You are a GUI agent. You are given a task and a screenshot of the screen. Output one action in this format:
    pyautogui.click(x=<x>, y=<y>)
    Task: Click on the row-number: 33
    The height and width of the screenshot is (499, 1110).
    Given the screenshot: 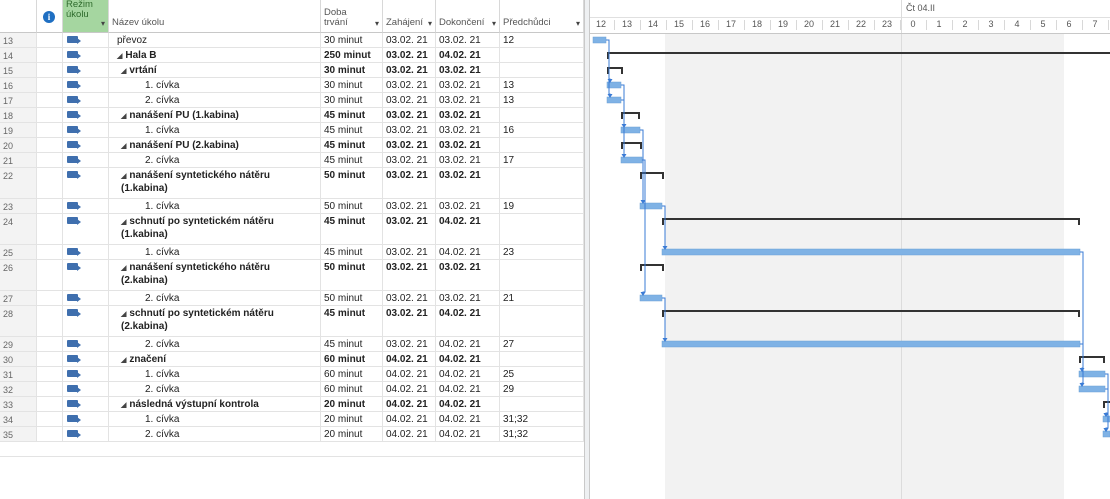 What is the action you would take?
    pyautogui.click(x=18, y=404)
    